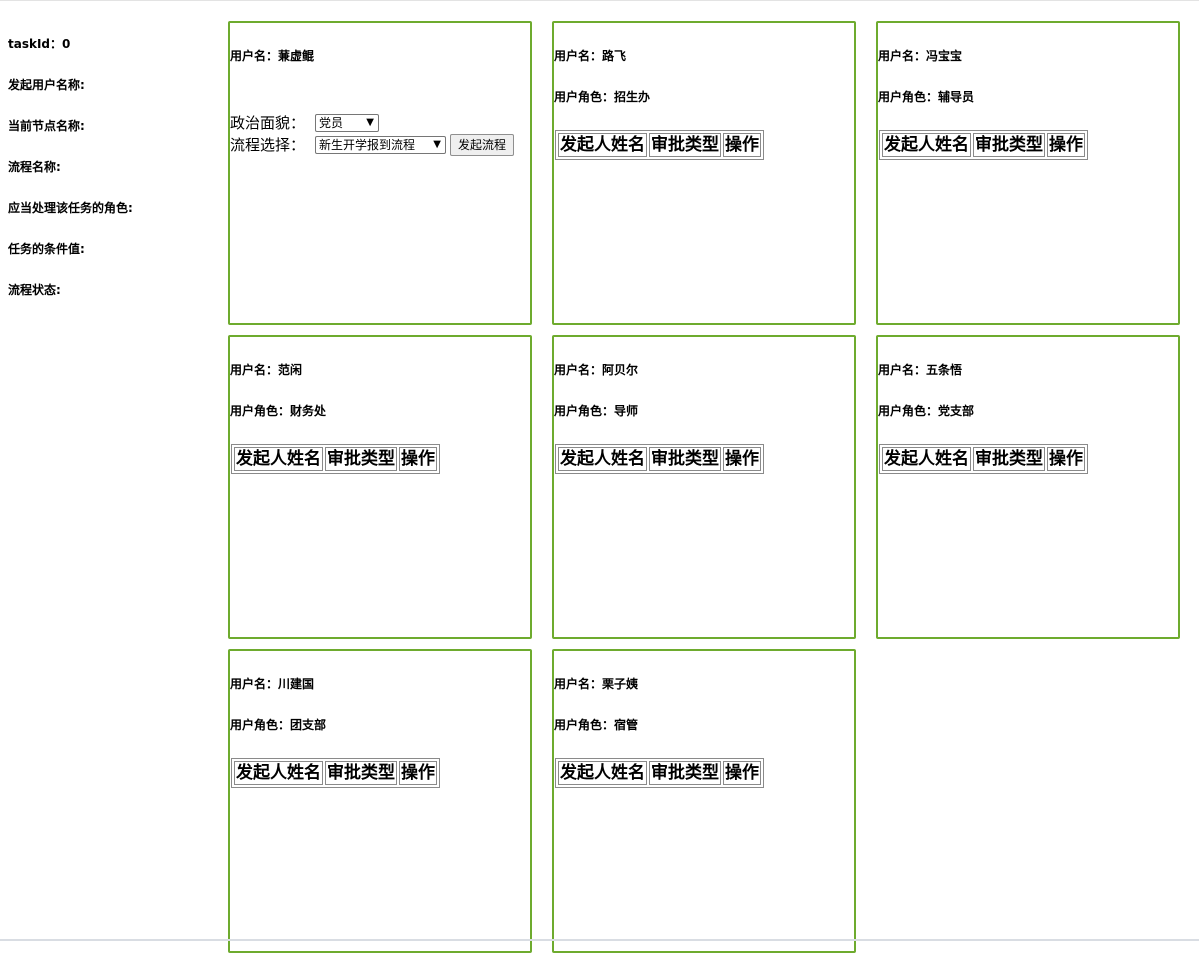 The width and height of the screenshot is (1199, 953). What do you see at coordinates (704, 173) in the screenshot?
I see `user-card: 用户名：路飞用户角色：招生办发起人姓名 审批类型 操作` at bounding box center [704, 173].